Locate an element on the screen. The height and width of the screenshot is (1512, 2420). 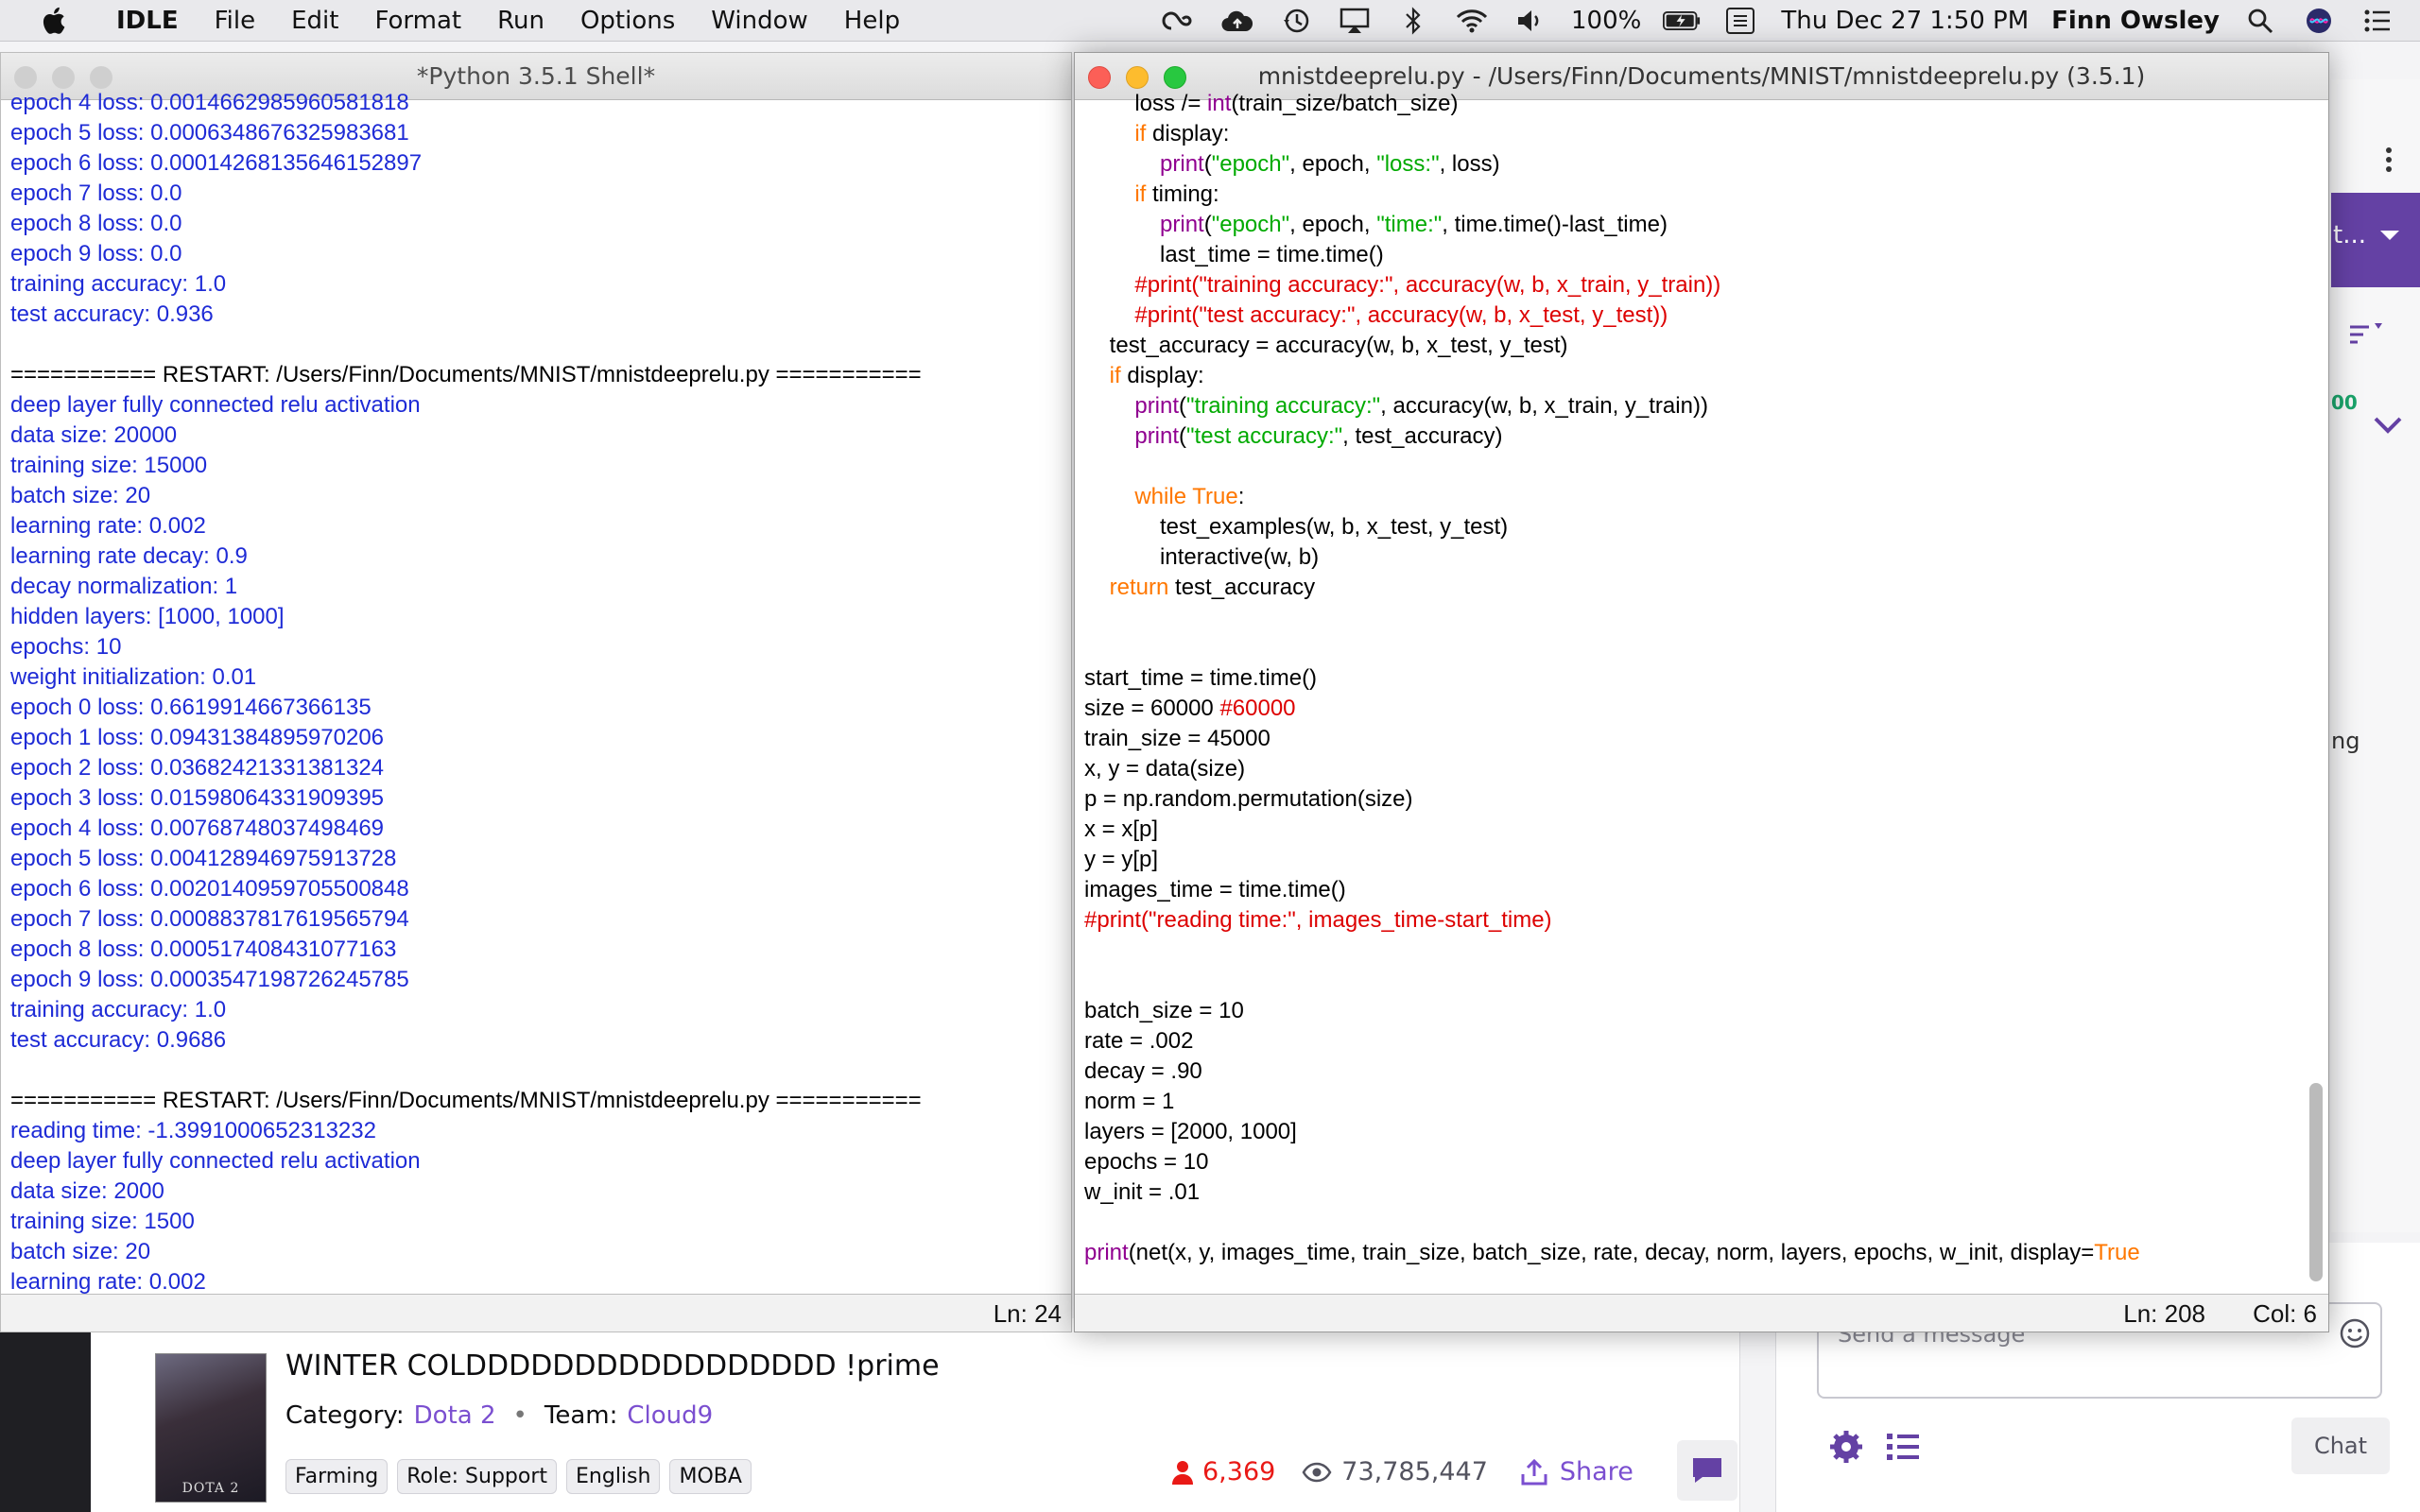
tag-moba: MOBA is located at coordinates (710, 1476).